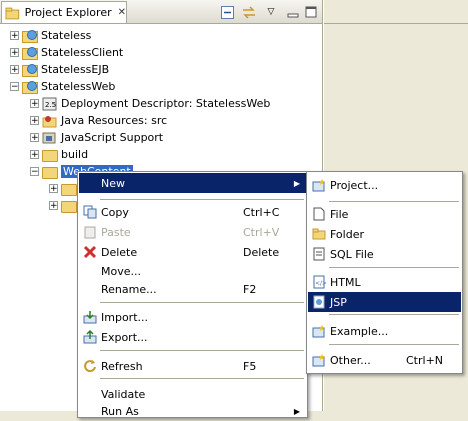  Describe the element at coordinates (425, 360) in the screenshot. I see `menu-item-accelerator: Ctrl+N` at that location.